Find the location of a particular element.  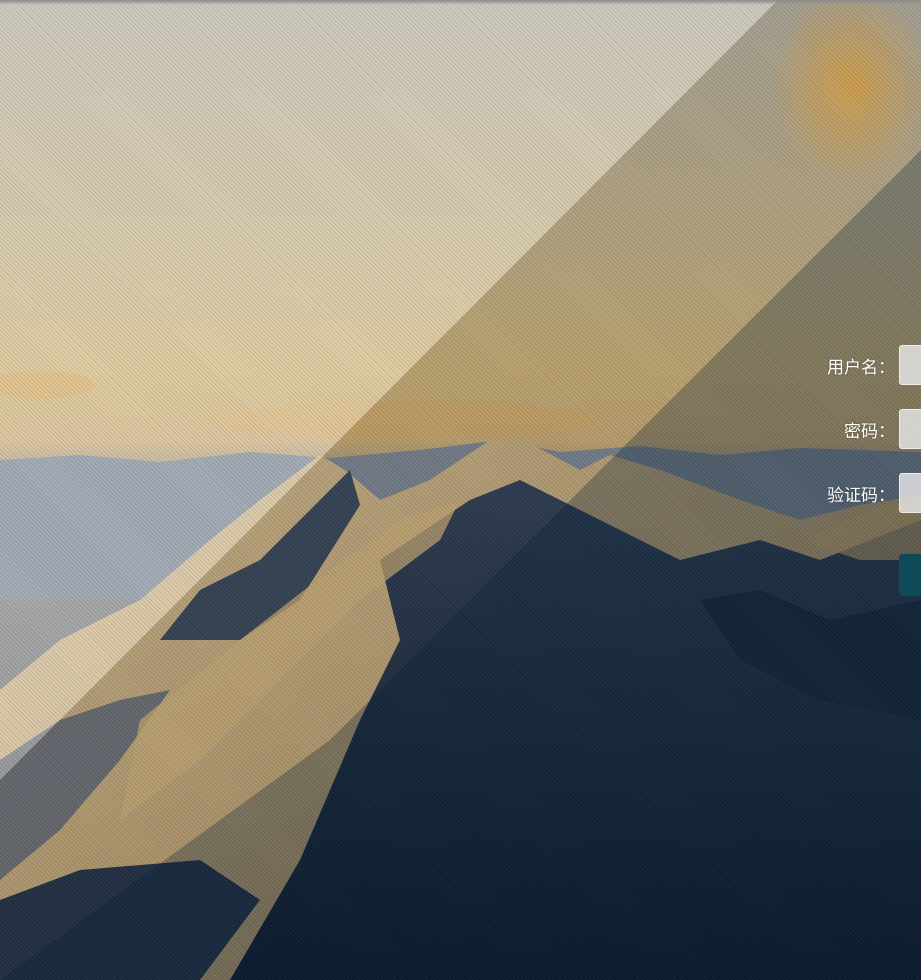

login-button is located at coordinates (910, 575).